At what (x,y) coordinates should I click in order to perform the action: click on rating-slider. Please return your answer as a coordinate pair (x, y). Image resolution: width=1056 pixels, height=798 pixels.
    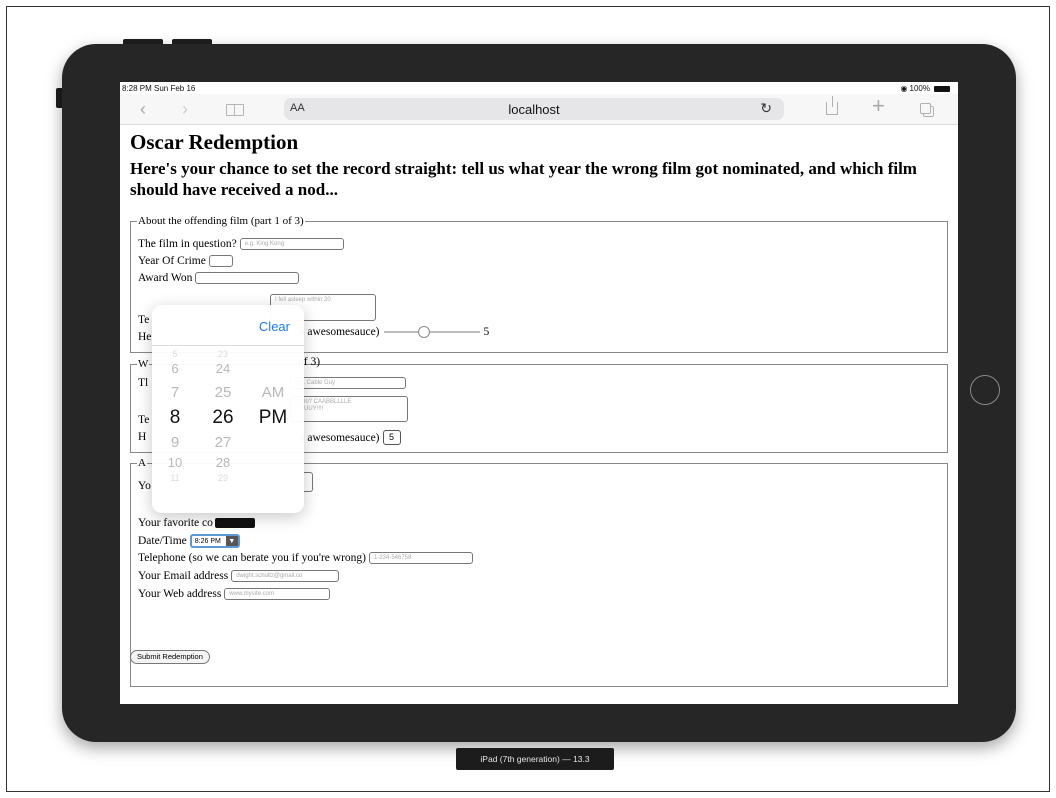
    Looking at the image, I should click on (431, 332).